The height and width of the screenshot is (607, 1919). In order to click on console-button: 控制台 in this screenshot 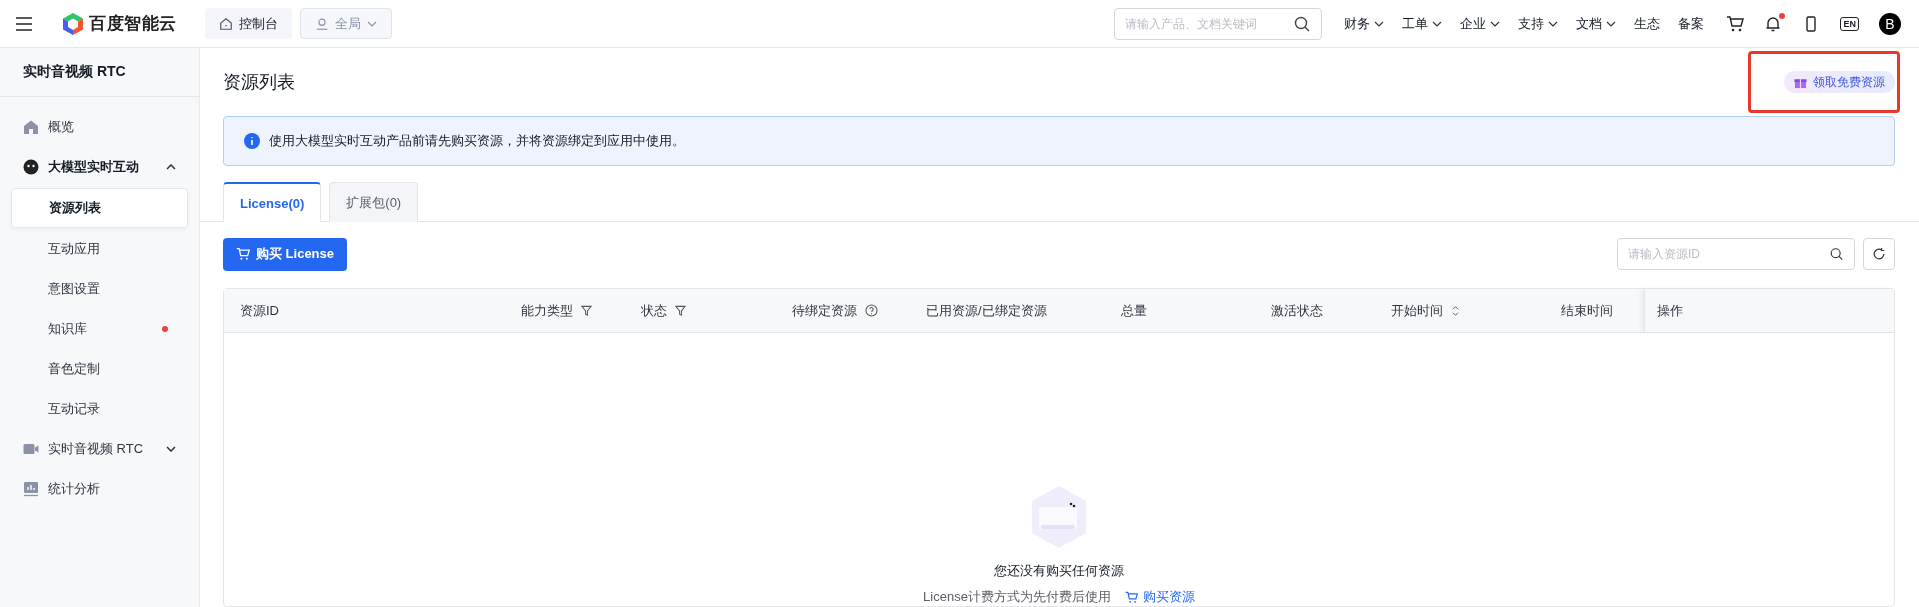, I will do `click(248, 23)`.